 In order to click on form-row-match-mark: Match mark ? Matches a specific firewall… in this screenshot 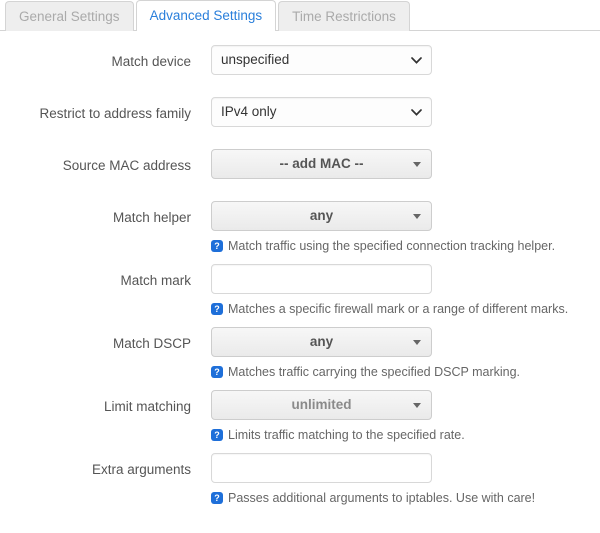, I will do `click(300, 291)`.